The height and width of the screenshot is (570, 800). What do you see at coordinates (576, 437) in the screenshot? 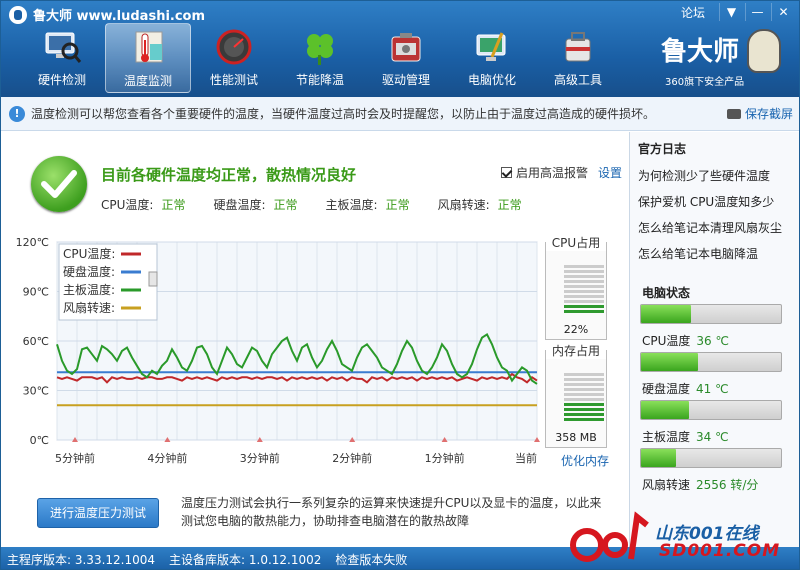
I see `memory-usage-value: 358 MB` at bounding box center [576, 437].